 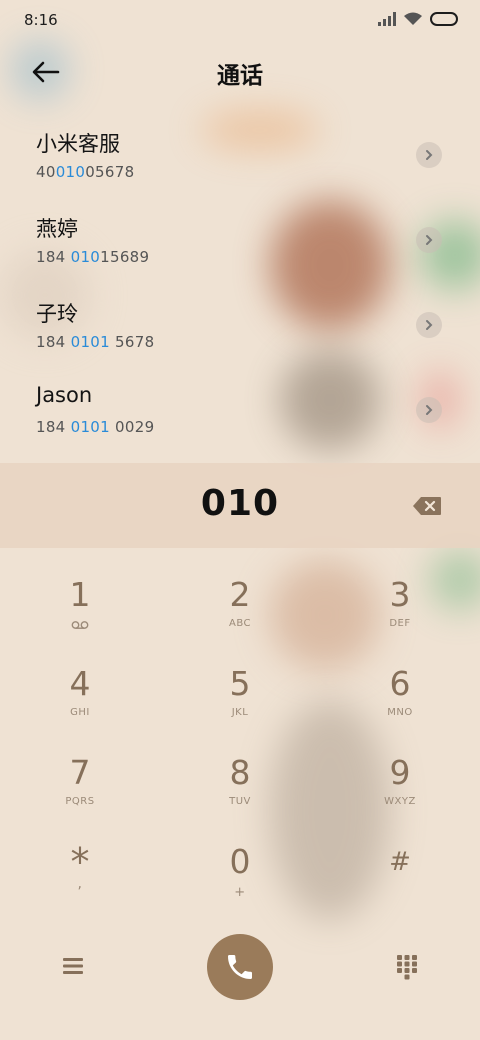 What do you see at coordinates (400, 623) in the screenshot?
I see `key-letters: DEF` at bounding box center [400, 623].